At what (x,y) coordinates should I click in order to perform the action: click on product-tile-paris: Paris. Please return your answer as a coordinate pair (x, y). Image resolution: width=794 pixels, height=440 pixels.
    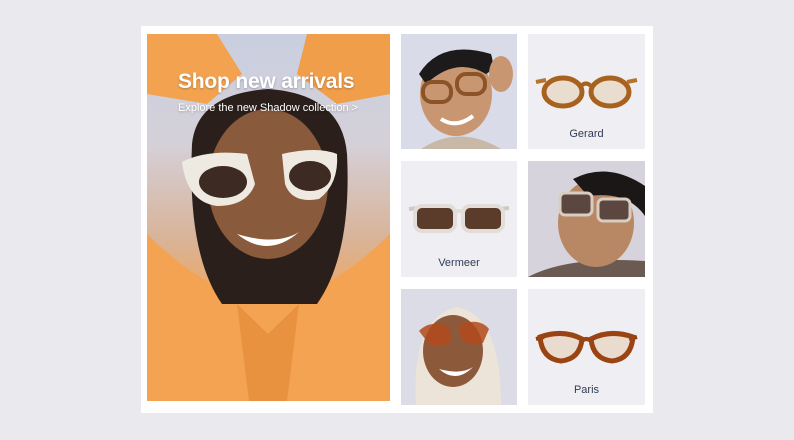
    Looking at the image, I should click on (586, 347).